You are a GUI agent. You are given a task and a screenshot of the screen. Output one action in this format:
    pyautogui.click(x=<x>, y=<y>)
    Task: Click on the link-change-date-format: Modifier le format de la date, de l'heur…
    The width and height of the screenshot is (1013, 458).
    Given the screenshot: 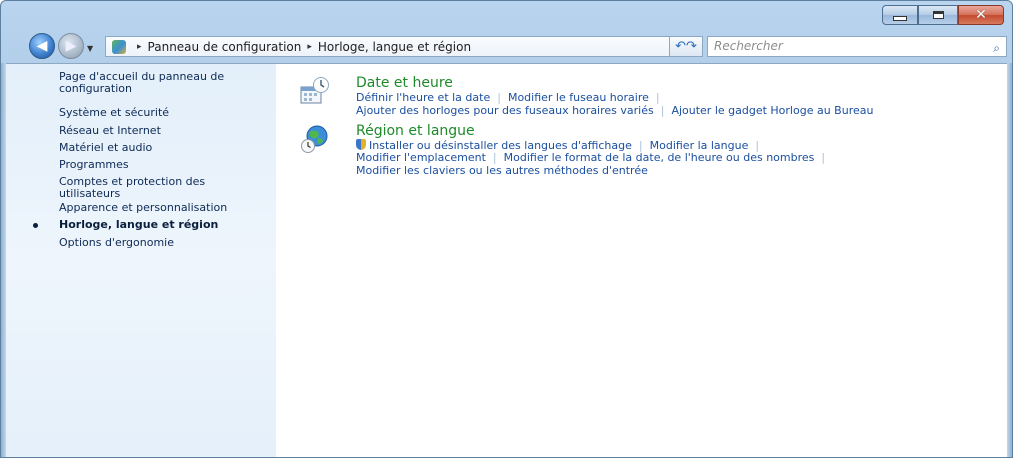 What is the action you would take?
    pyautogui.click(x=659, y=157)
    